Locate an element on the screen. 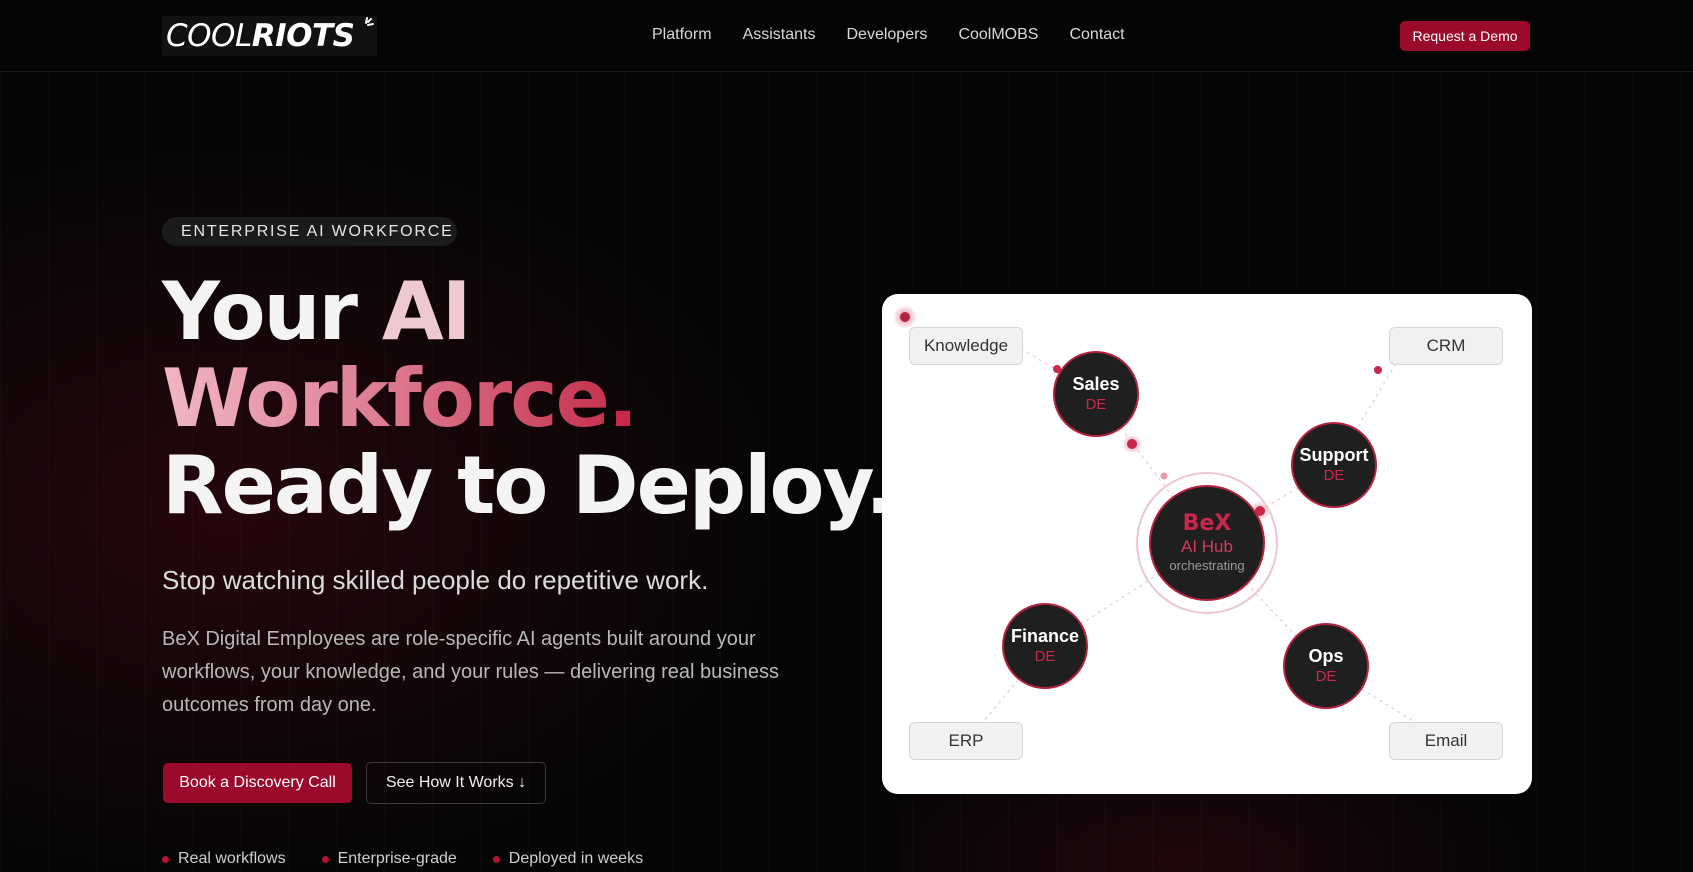 The width and height of the screenshot is (1693, 872). feature-item: Real workflows is located at coordinates (224, 859).